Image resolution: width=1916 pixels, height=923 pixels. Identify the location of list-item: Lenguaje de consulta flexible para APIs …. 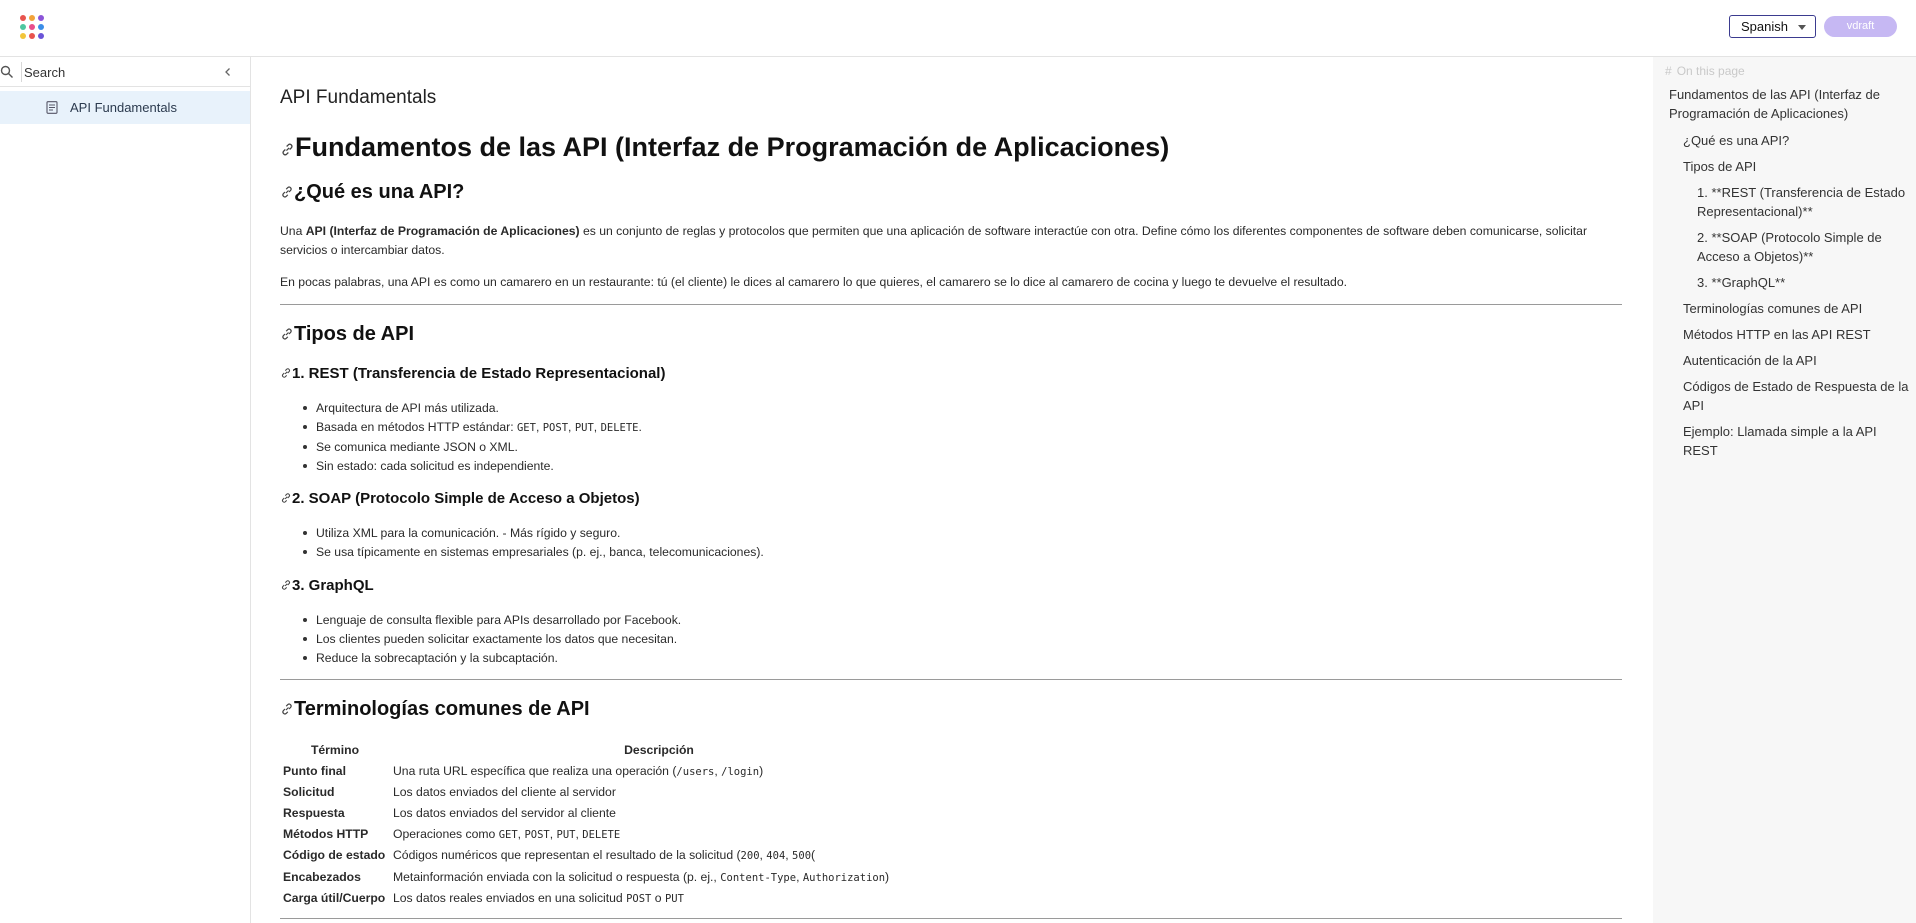
(491, 620).